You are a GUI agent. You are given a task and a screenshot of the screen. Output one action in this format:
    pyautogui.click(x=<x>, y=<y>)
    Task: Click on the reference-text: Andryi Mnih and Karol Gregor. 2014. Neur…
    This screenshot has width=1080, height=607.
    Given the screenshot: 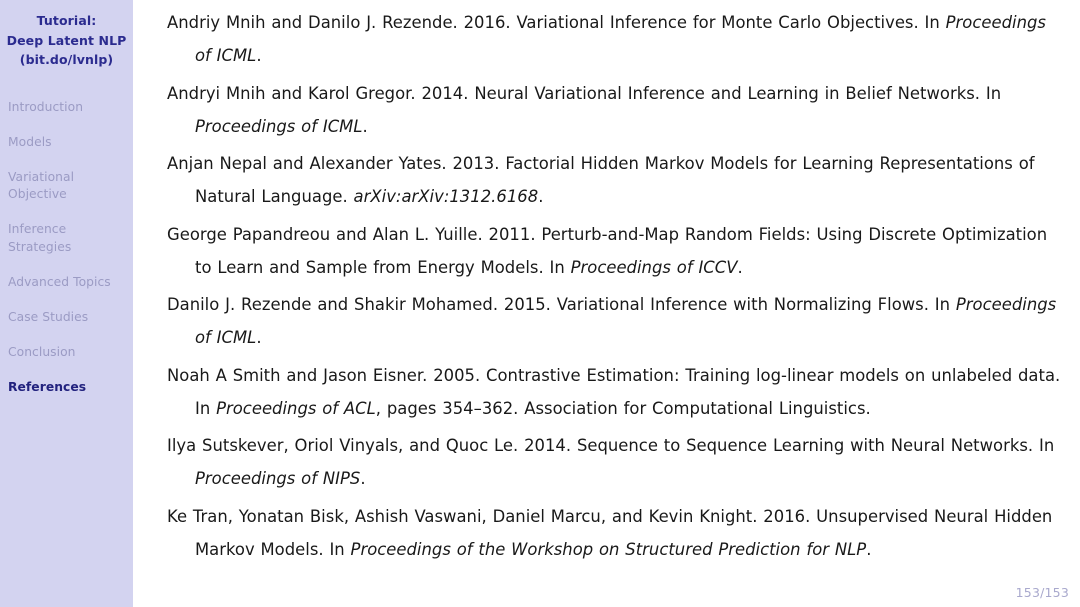 What is the action you would take?
    pyautogui.click(x=584, y=93)
    